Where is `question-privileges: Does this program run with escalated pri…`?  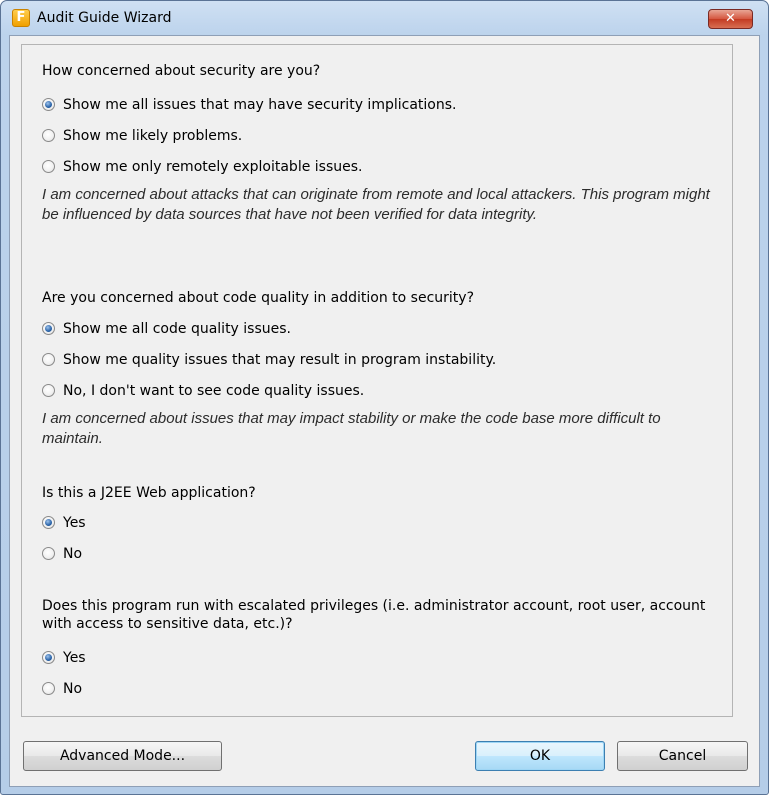
question-privileges: Does this program run with escalated pri… is located at coordinates (374, 615).